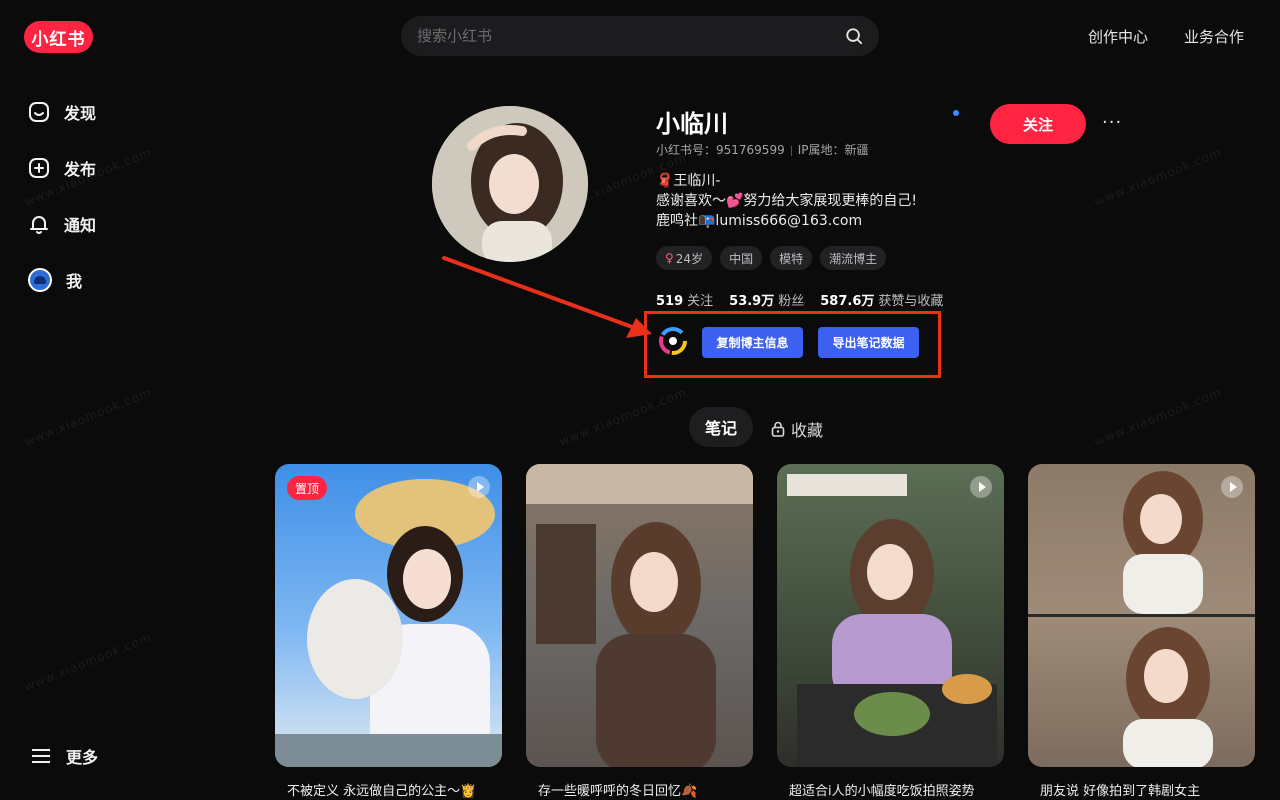 This screenshot has height=800, width=1280. What do you see at coordinates (689, 258) in the screenshot?
I see `tag-label: 24岁` at bounding box center [689, 258].